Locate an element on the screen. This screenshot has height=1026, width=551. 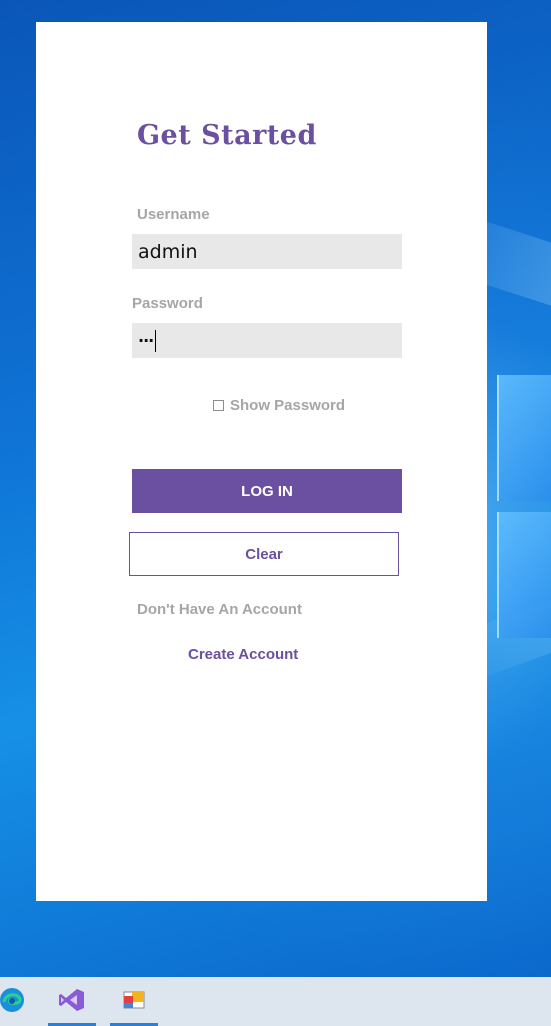
taskbar-visual-studio is located at coordinates (72, 1001).